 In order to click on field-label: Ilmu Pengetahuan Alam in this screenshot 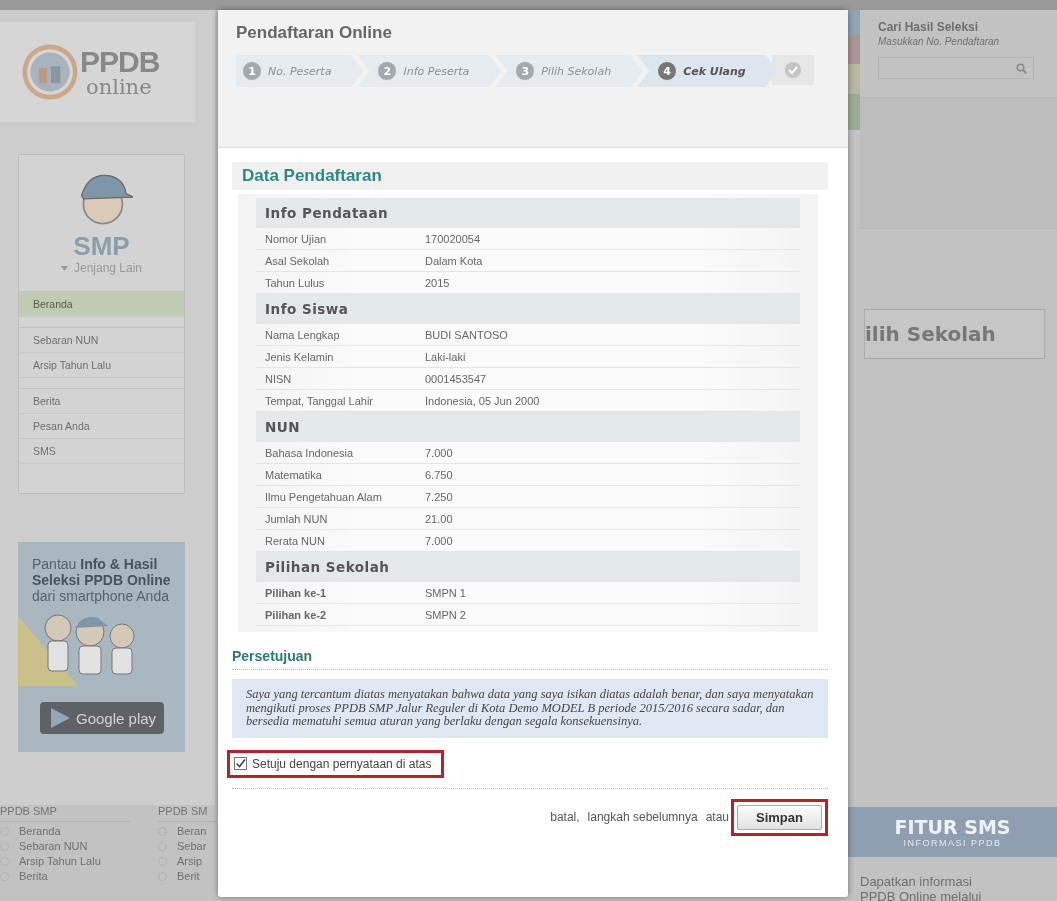, I will do `click(324, 496)`.